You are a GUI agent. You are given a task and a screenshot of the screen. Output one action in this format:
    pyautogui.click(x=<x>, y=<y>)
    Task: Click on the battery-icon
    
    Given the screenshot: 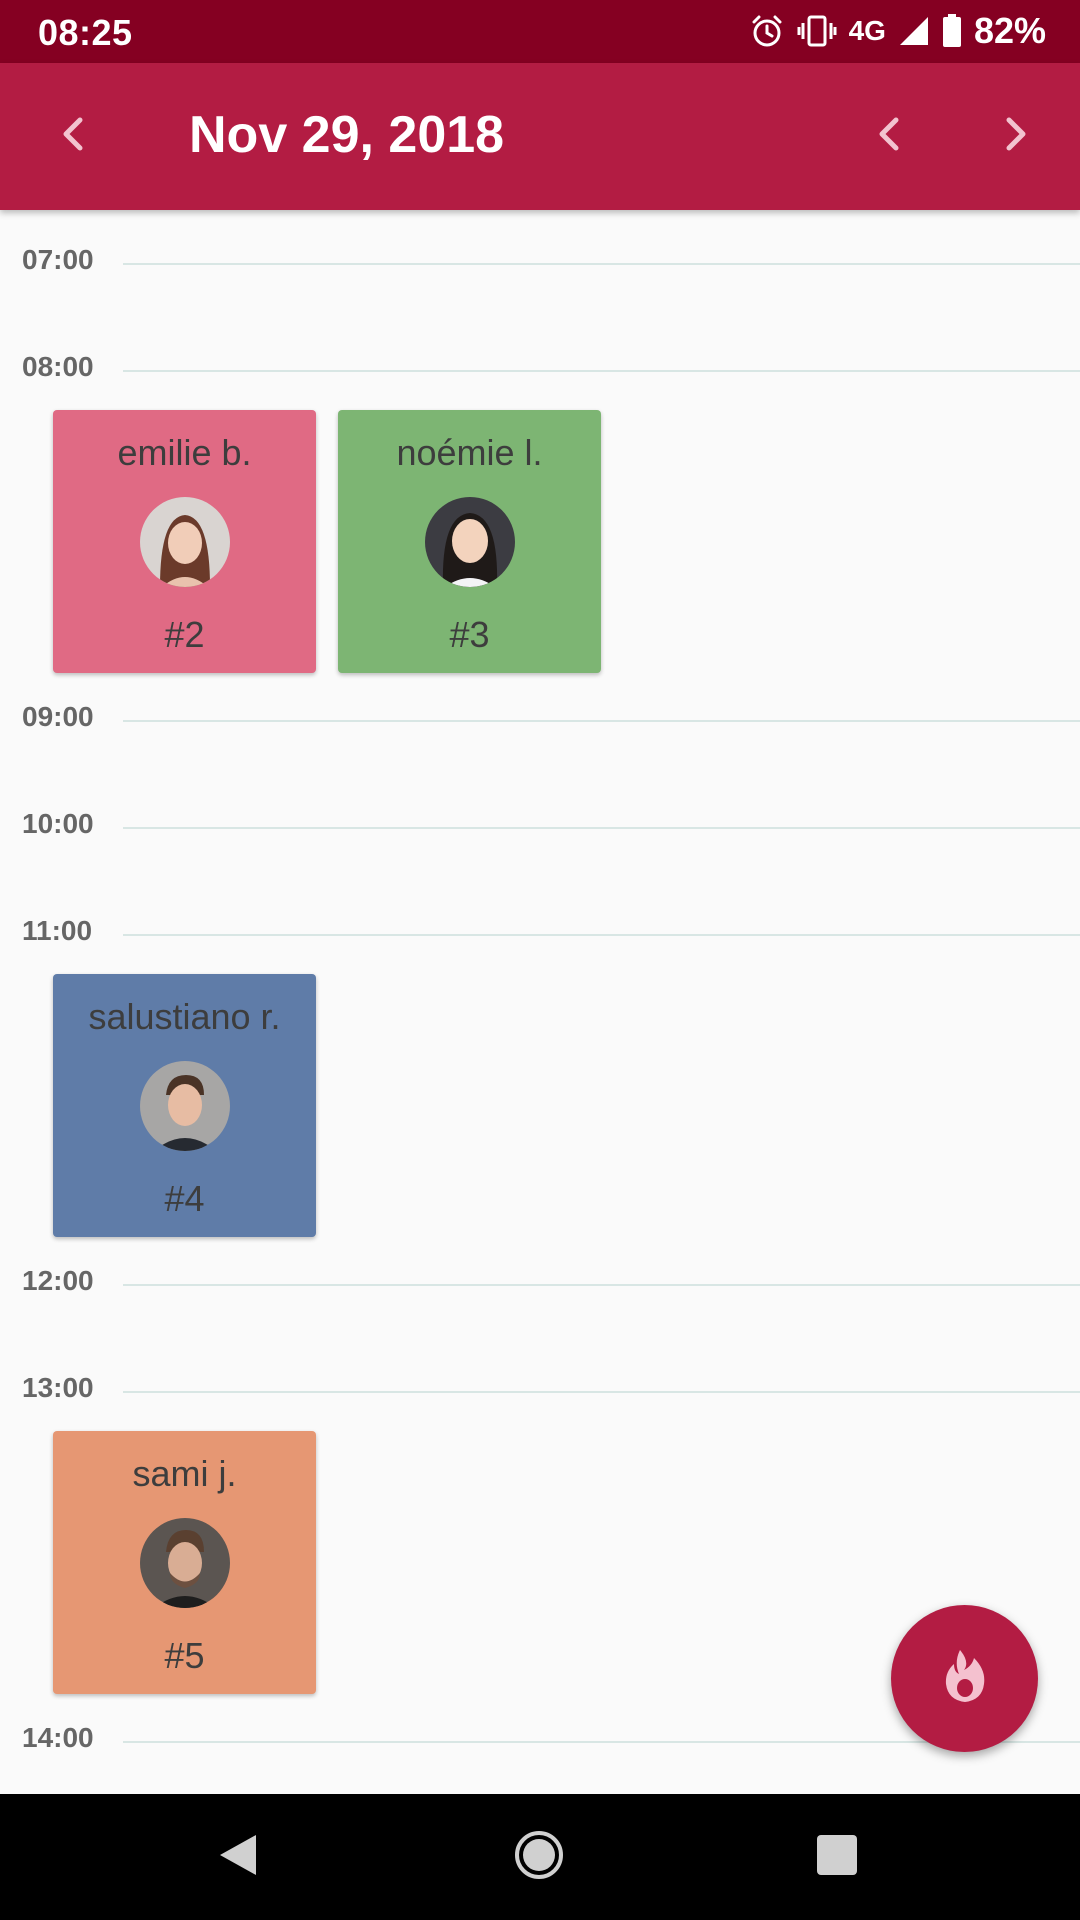 What is the action you would take?
    pyautogui.click(x=952, y=31)
    